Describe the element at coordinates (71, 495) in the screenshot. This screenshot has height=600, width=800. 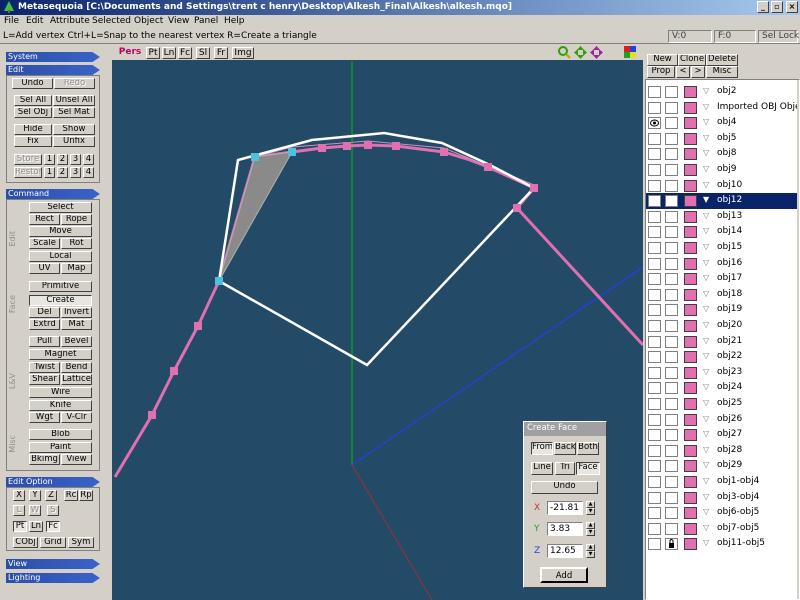
I see `rc-toggle: Rc` at that location.